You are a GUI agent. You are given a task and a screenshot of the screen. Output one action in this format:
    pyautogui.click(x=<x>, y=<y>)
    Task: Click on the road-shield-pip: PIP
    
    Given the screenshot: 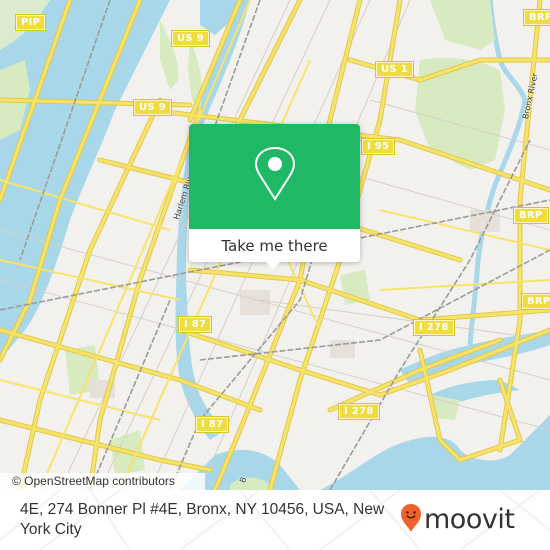 What is the action you would take?
    pyautogui.click(x=30, y=22)
    